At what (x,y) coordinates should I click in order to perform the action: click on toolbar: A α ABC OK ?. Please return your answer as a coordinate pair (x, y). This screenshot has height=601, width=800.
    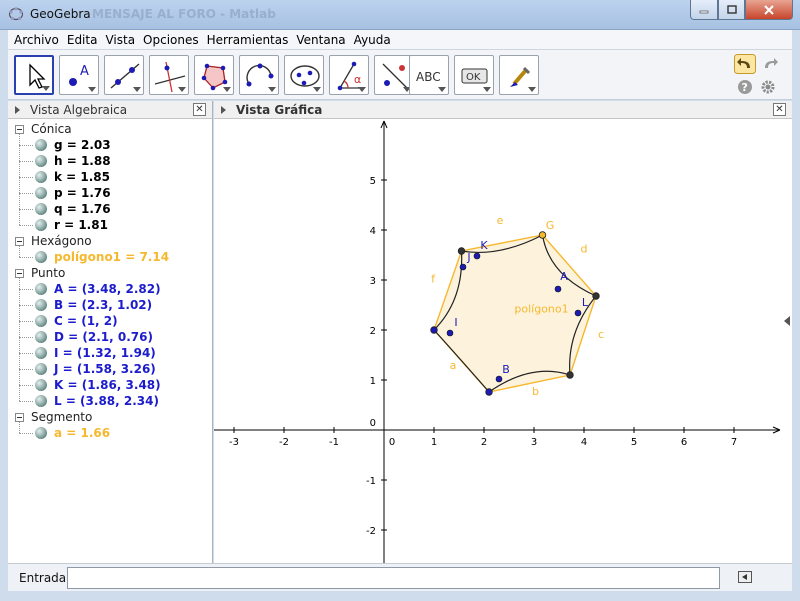
    Looking at the image, I should click on (400, 75).